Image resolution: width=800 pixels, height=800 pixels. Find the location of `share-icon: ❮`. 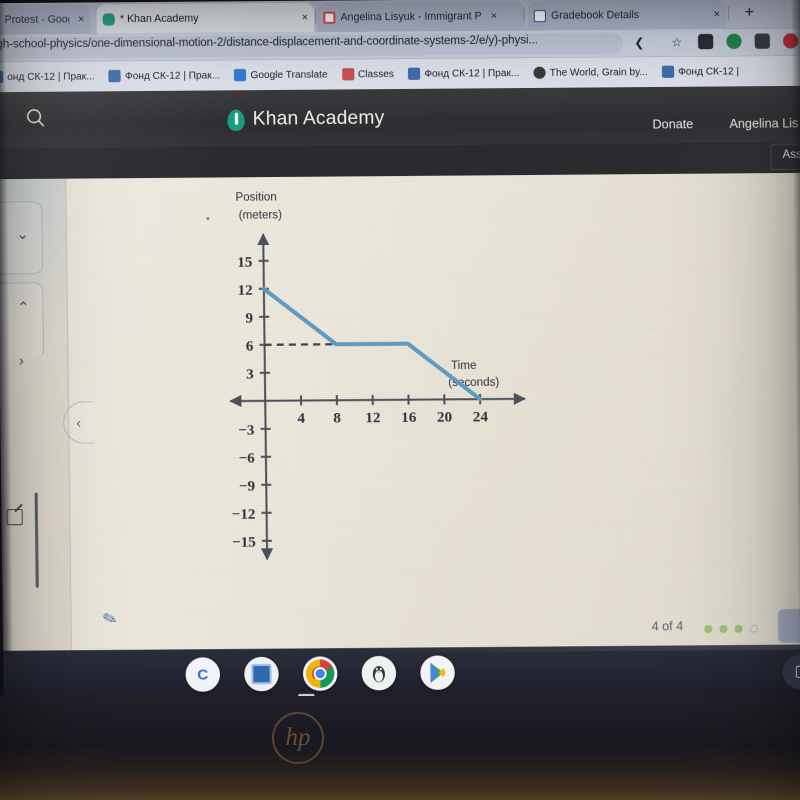

share-icon: ❮ is located at coordinates (639, 42).